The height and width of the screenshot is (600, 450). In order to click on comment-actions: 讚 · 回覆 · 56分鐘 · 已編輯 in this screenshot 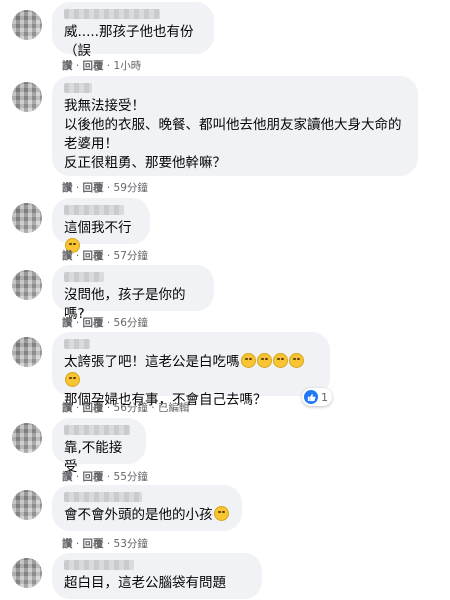, I will do `click(126, 408)`.